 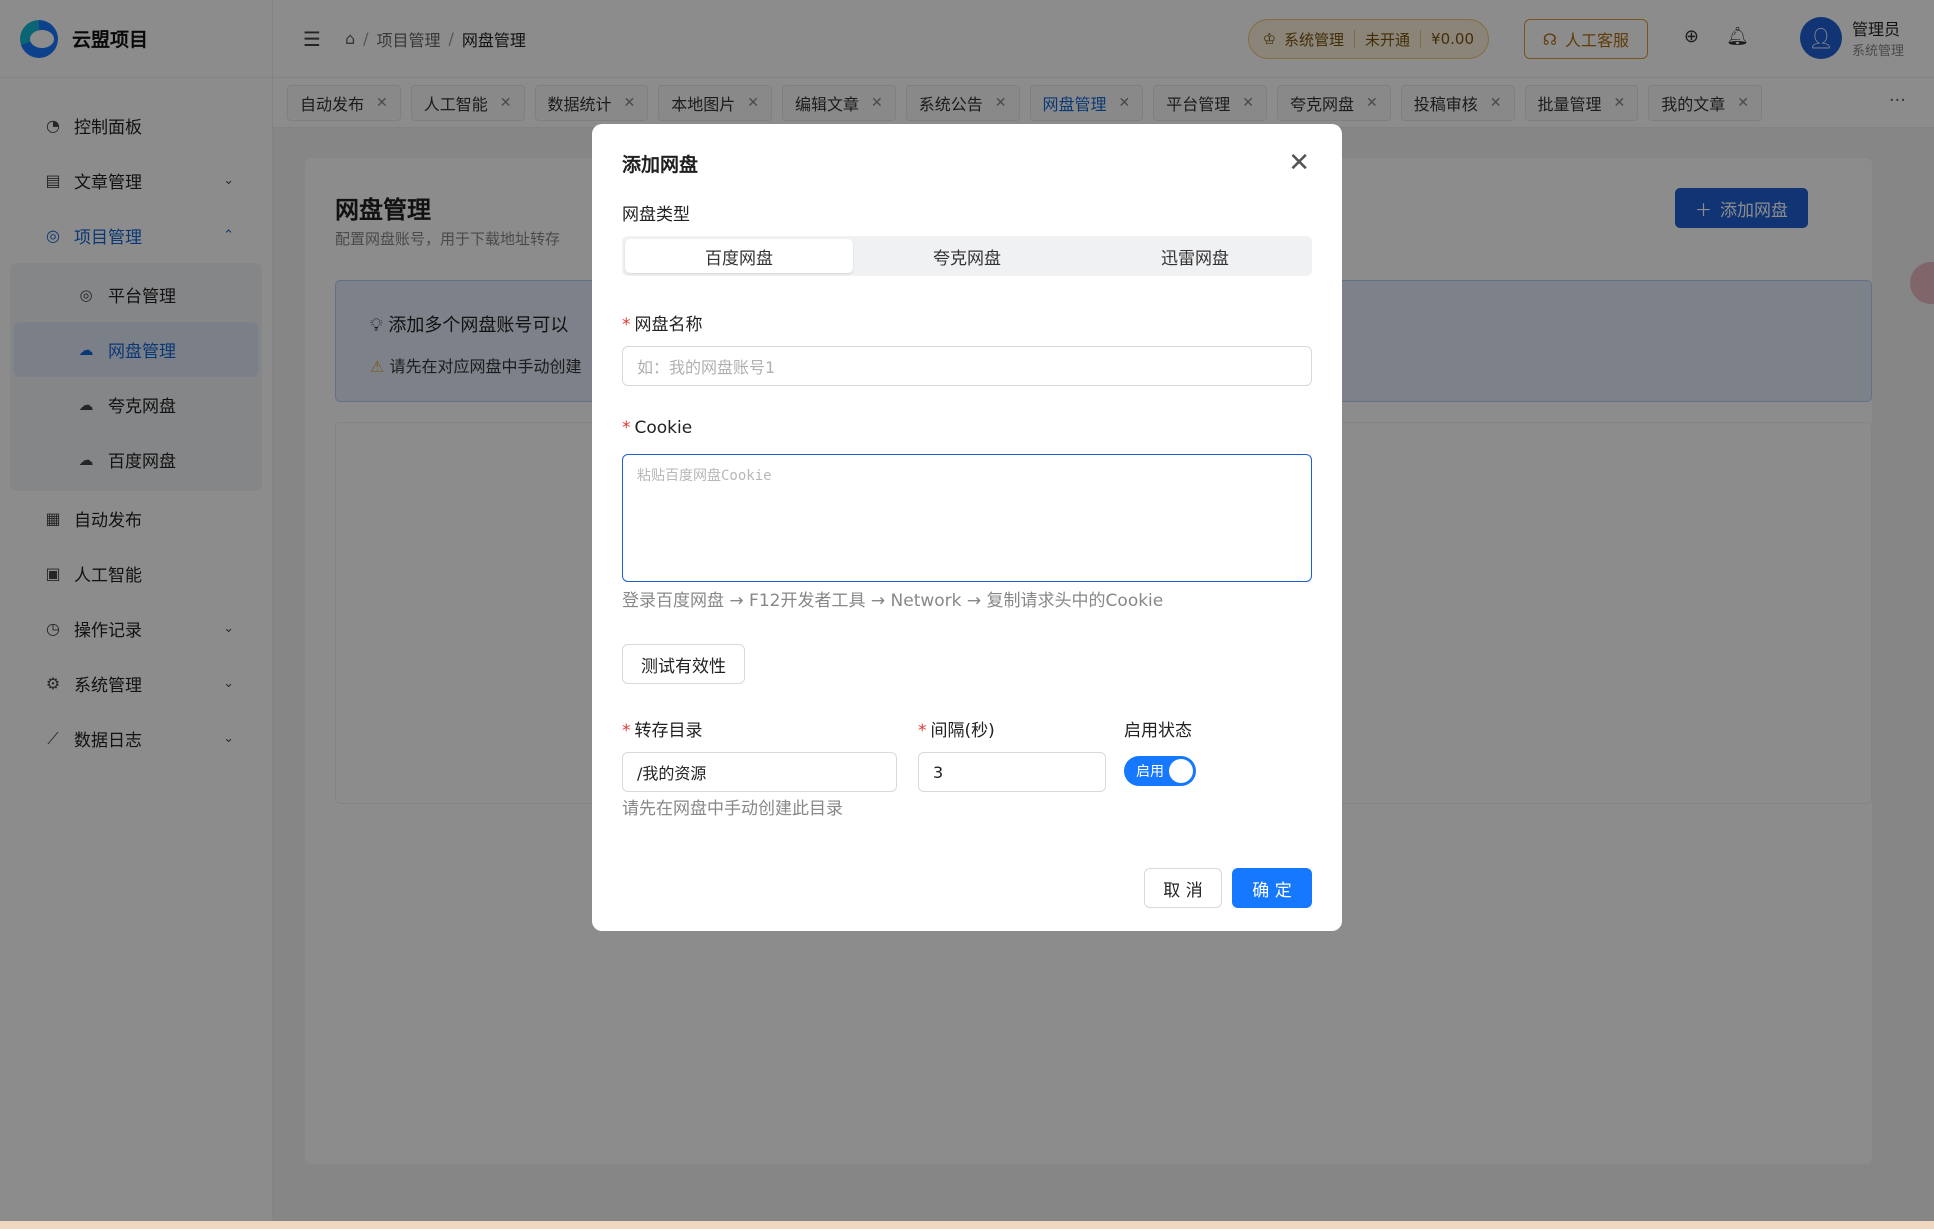 I want to click on dialog-title: 添加网盘, so click(x=660, y=165).